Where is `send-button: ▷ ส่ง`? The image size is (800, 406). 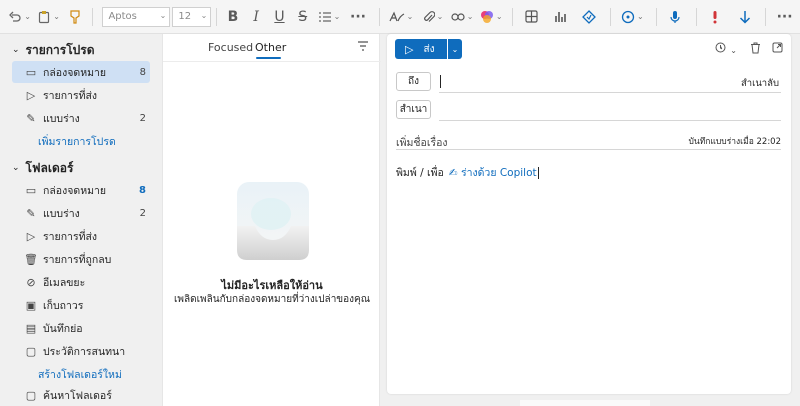
send-button: ▷ ส่ง is located at coordinates (421, 49).